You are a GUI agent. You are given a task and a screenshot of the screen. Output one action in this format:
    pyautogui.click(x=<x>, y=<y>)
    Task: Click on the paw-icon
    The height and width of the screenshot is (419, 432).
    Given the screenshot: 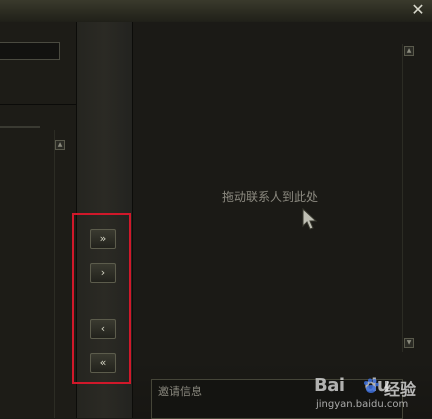 What is the action you would take?
    pyautogui.click(x=371, y=385)
    